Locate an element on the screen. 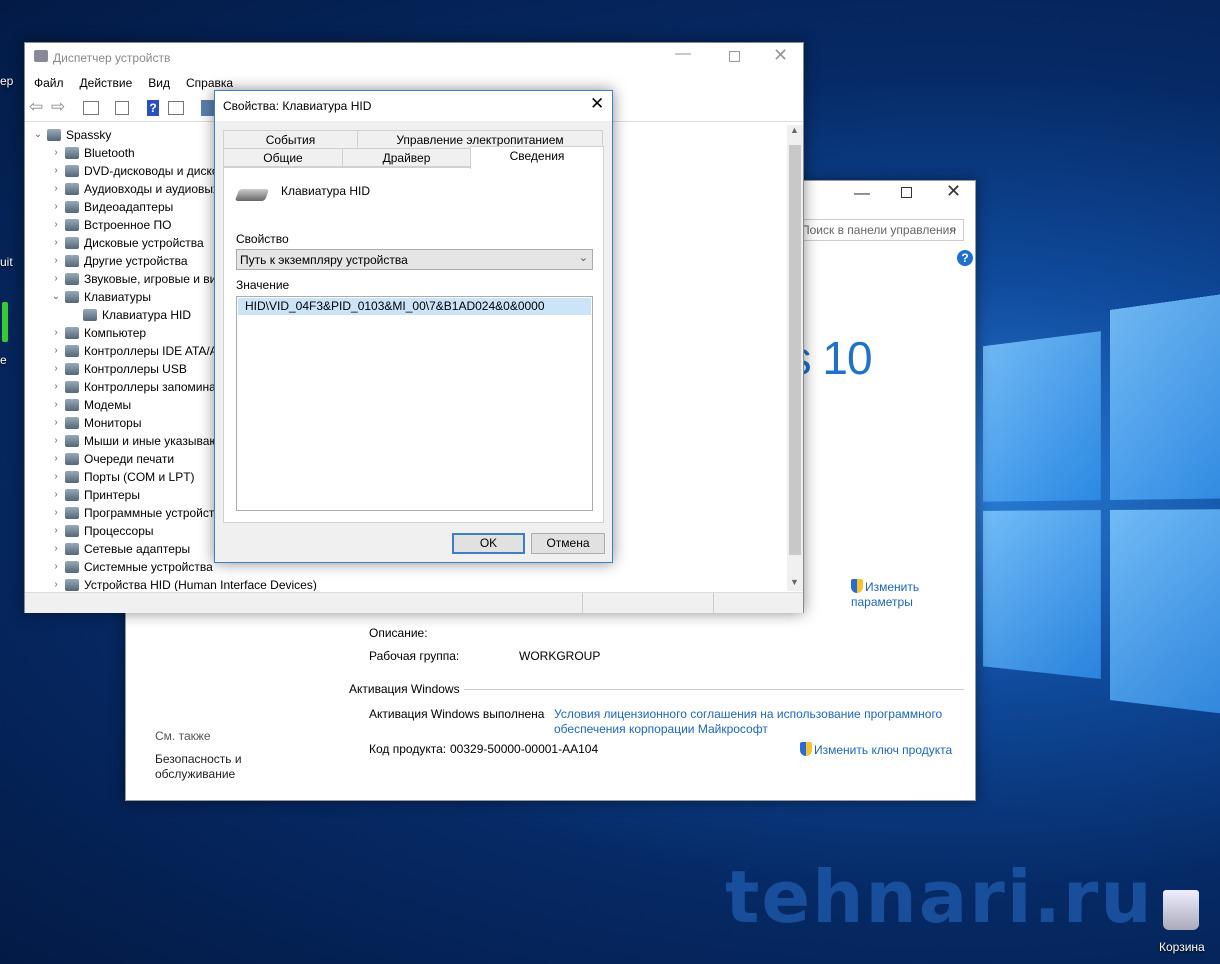 The width and height of the screenshot is (1220, 964). product-key-label: Код продукта: is located at coordinates (408, 749).